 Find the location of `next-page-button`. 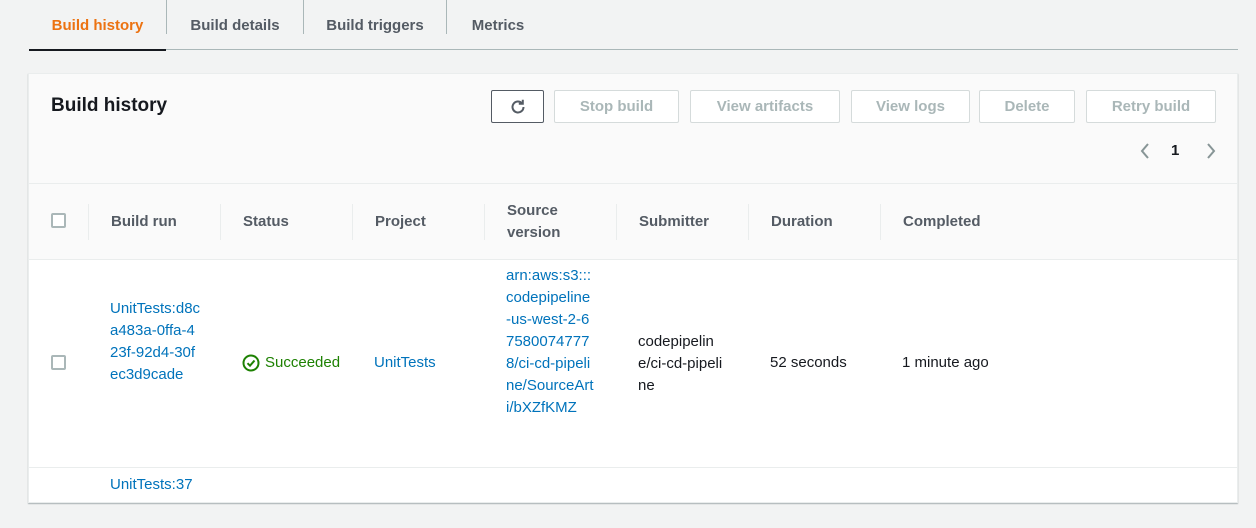

next-page-button is located at coordinates (1211, 151).